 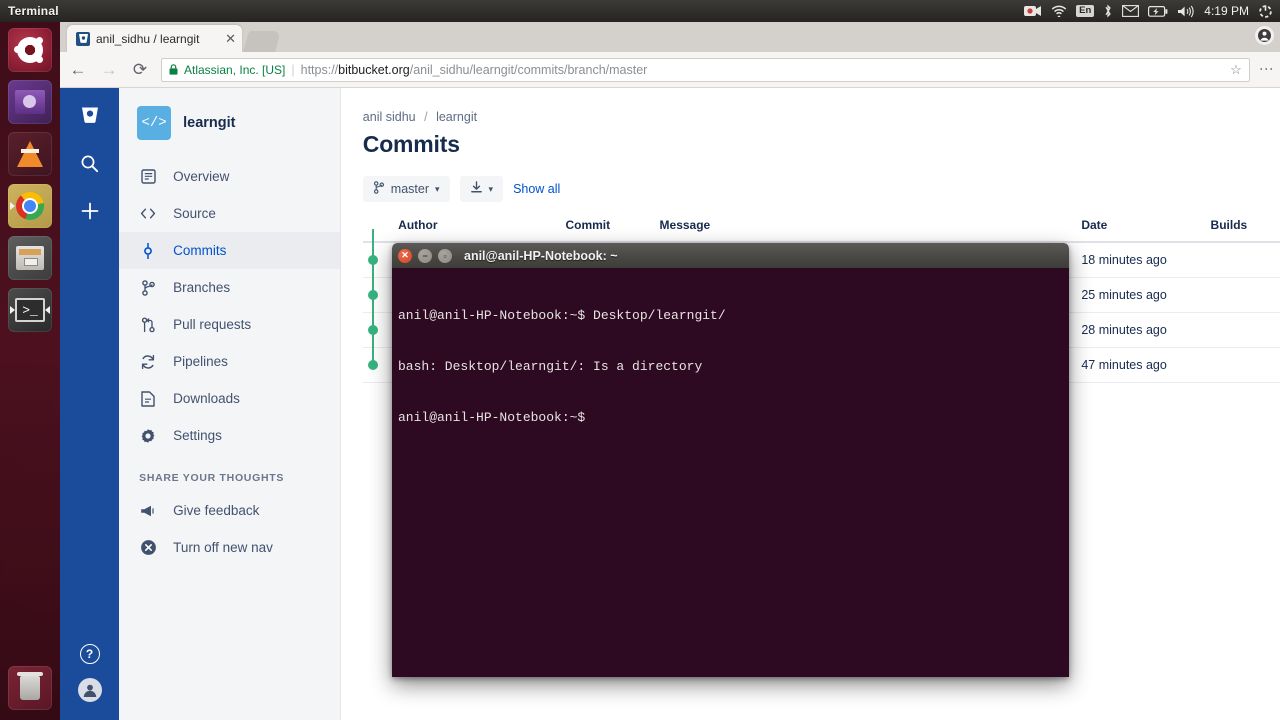 I want to click on new-tab-icon, so click(x=262, y=41).